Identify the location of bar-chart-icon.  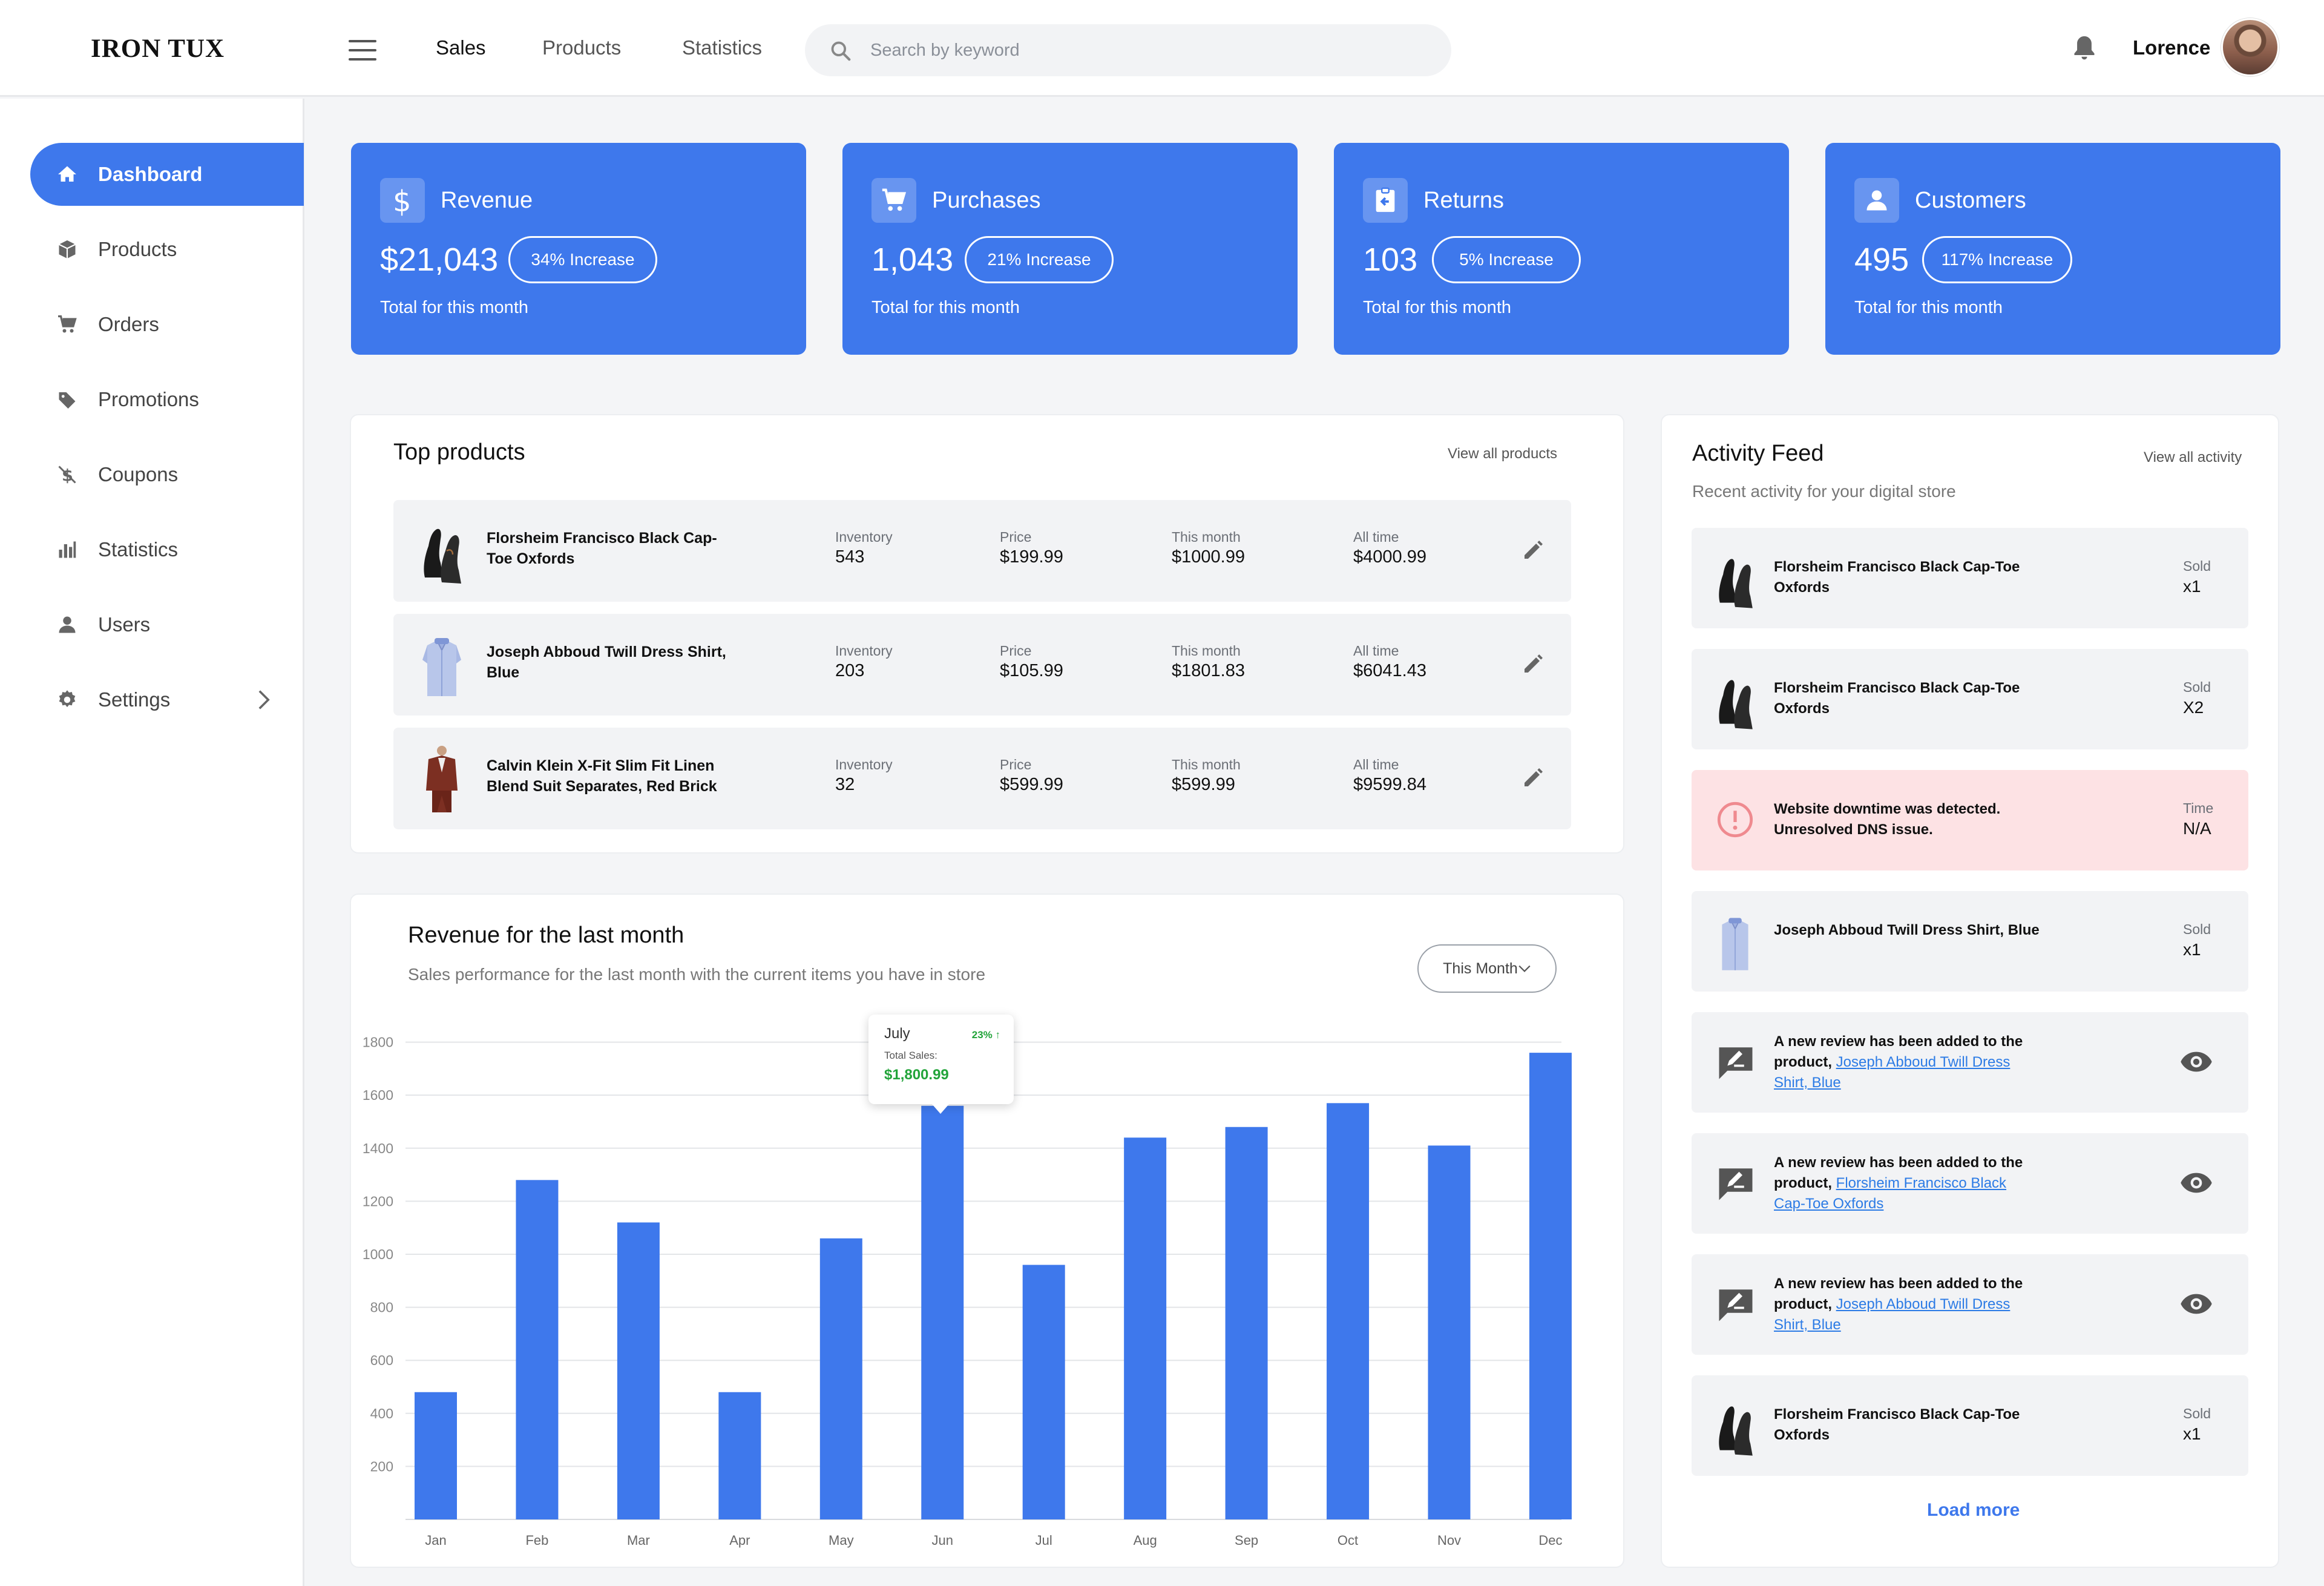
(67, 549).